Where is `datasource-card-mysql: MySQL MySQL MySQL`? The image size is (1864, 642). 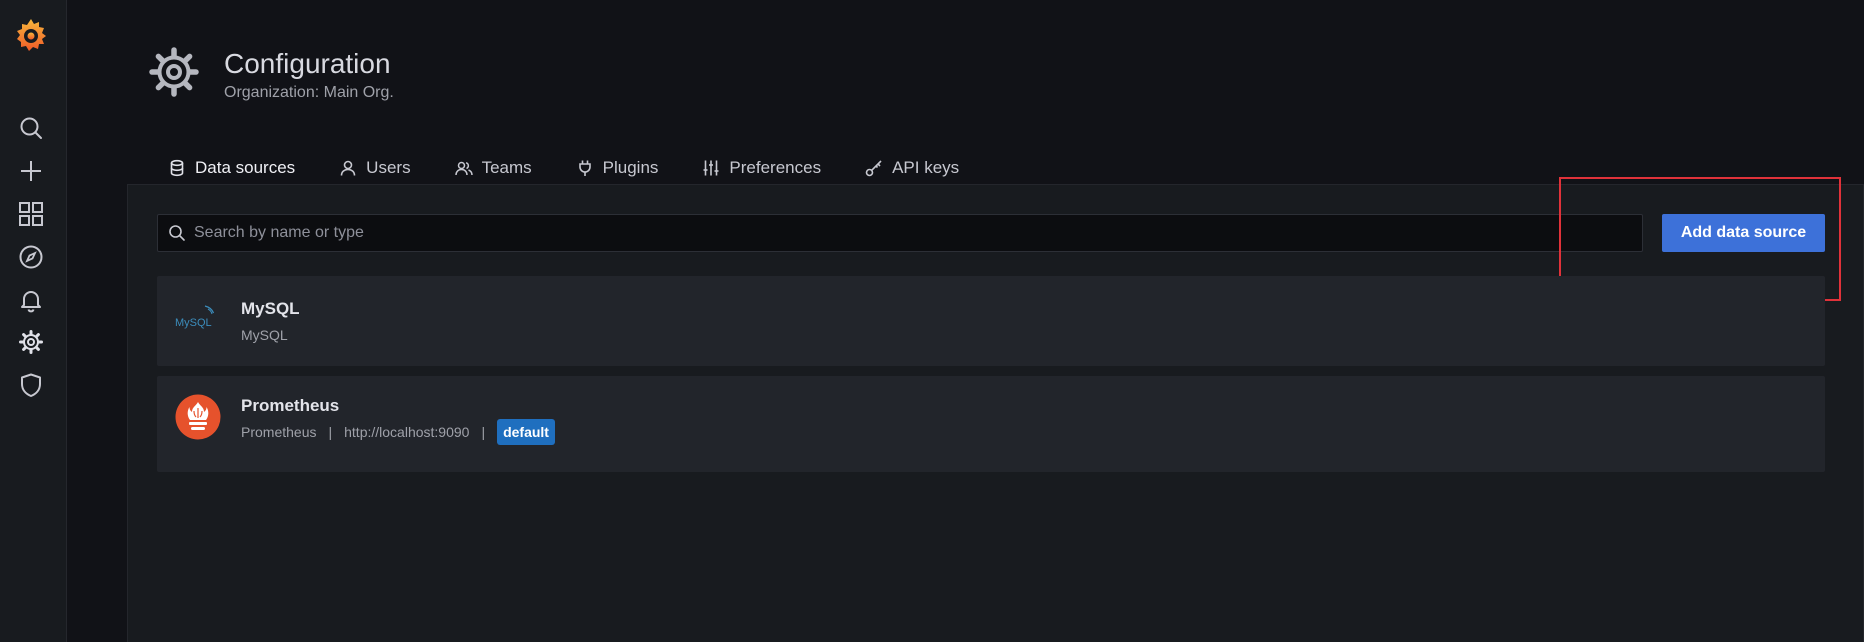 datasource-card-mysql: MySQL MySQL MySQL is located at coordinates (991, 321).